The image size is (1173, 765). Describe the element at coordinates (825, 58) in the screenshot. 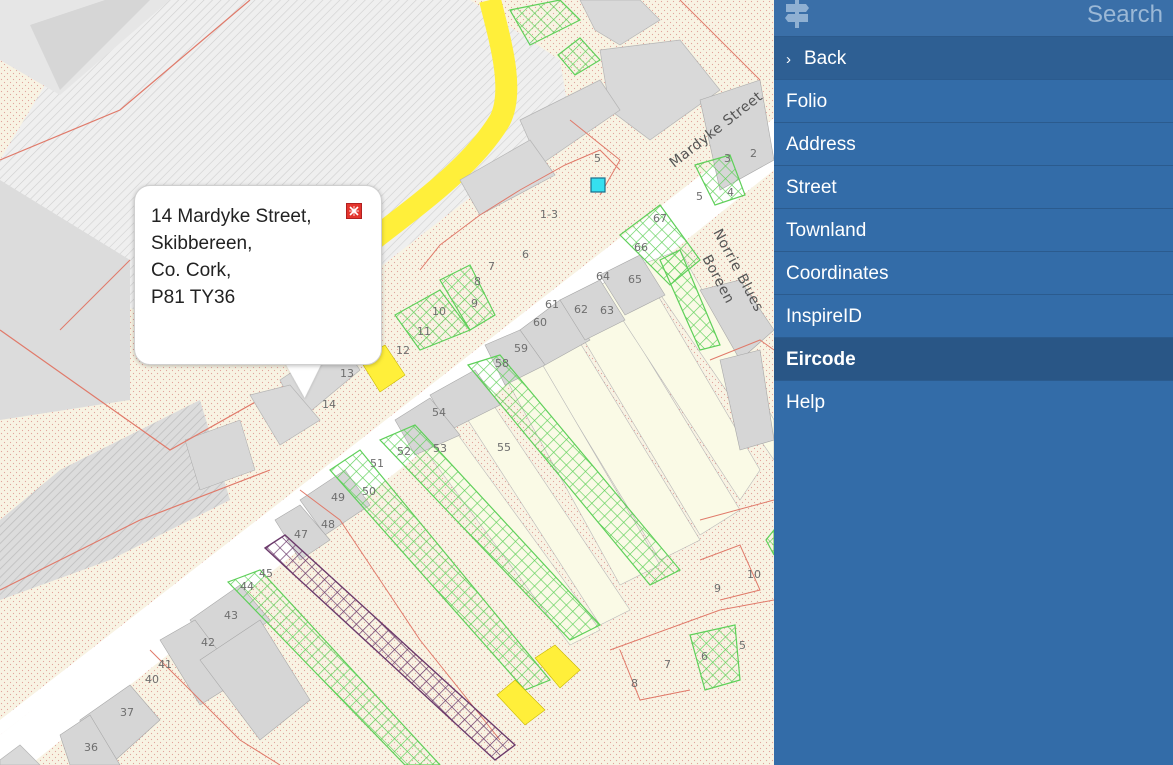

I see `back-label: Back` at that location.